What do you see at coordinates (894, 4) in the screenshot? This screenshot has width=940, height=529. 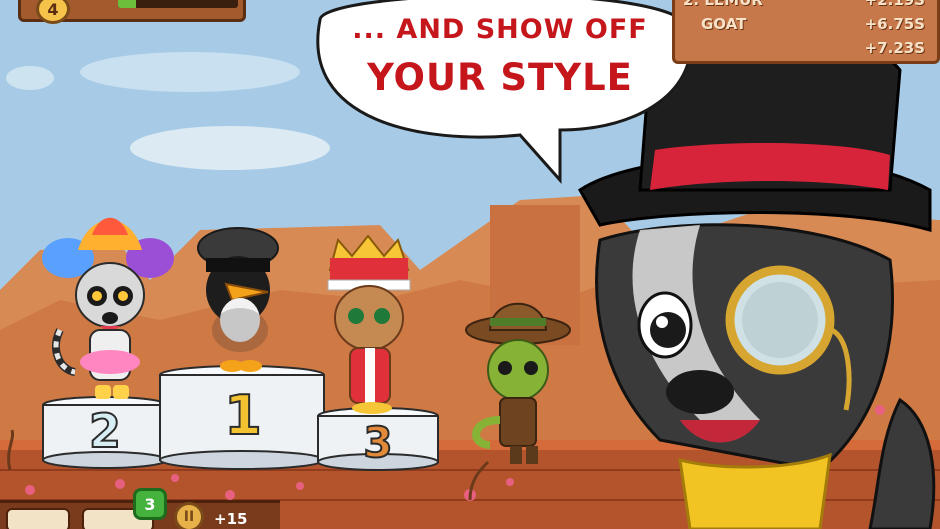 I see `leaderboard-time: +2.19S` at bounding box center [894, 4].